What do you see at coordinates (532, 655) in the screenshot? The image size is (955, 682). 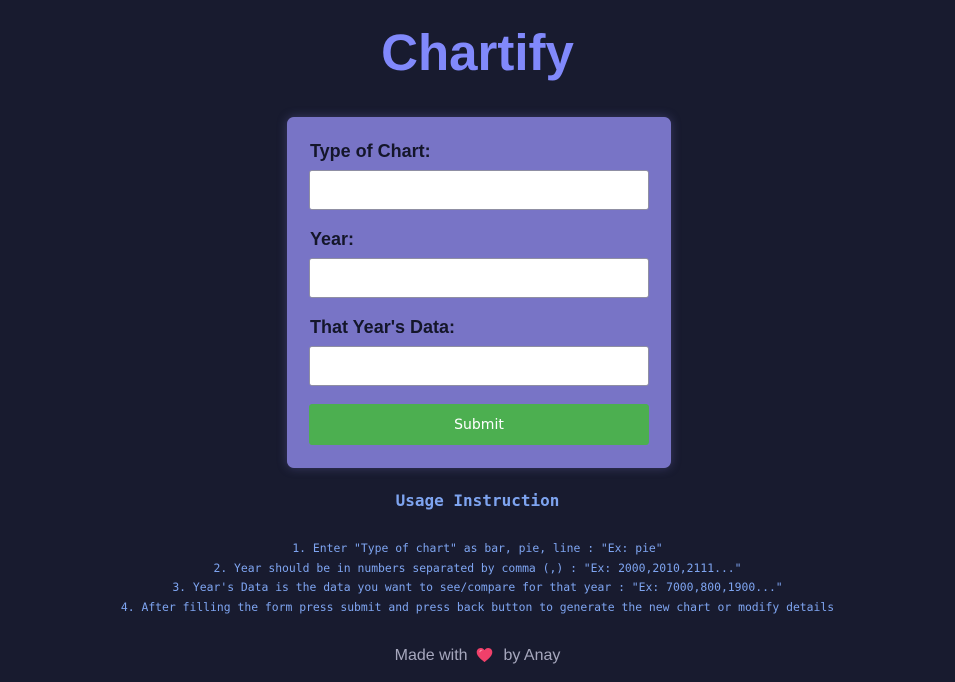 I see `footer-suffix: by Anay` at bounding box center [532, 655].